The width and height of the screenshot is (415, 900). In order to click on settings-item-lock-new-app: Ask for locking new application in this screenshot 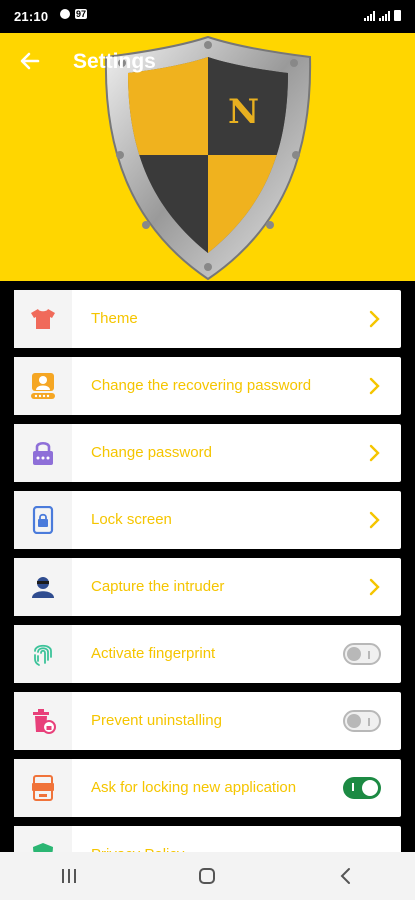, I will do `click(207, 788)`.